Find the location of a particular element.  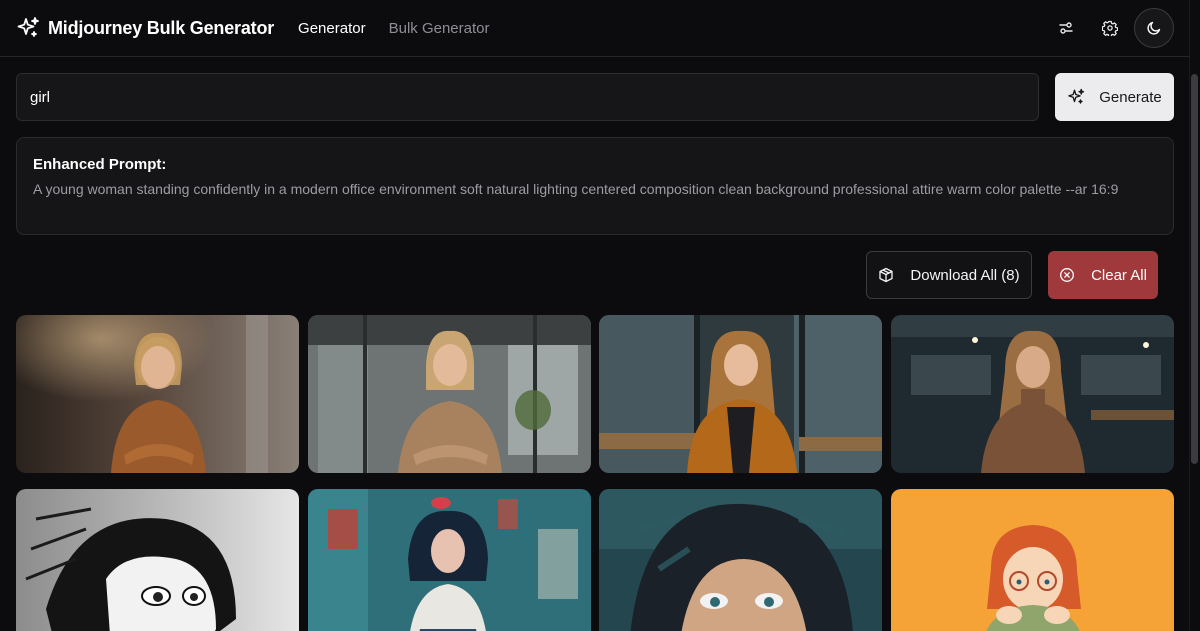

download-all-button: Download All (8) is located at coordinates (949, 275).